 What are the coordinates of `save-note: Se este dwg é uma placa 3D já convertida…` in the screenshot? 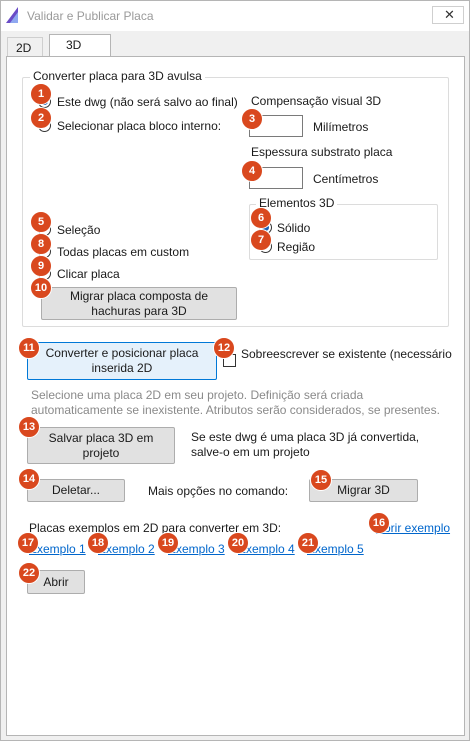 It's located at (305, 444).